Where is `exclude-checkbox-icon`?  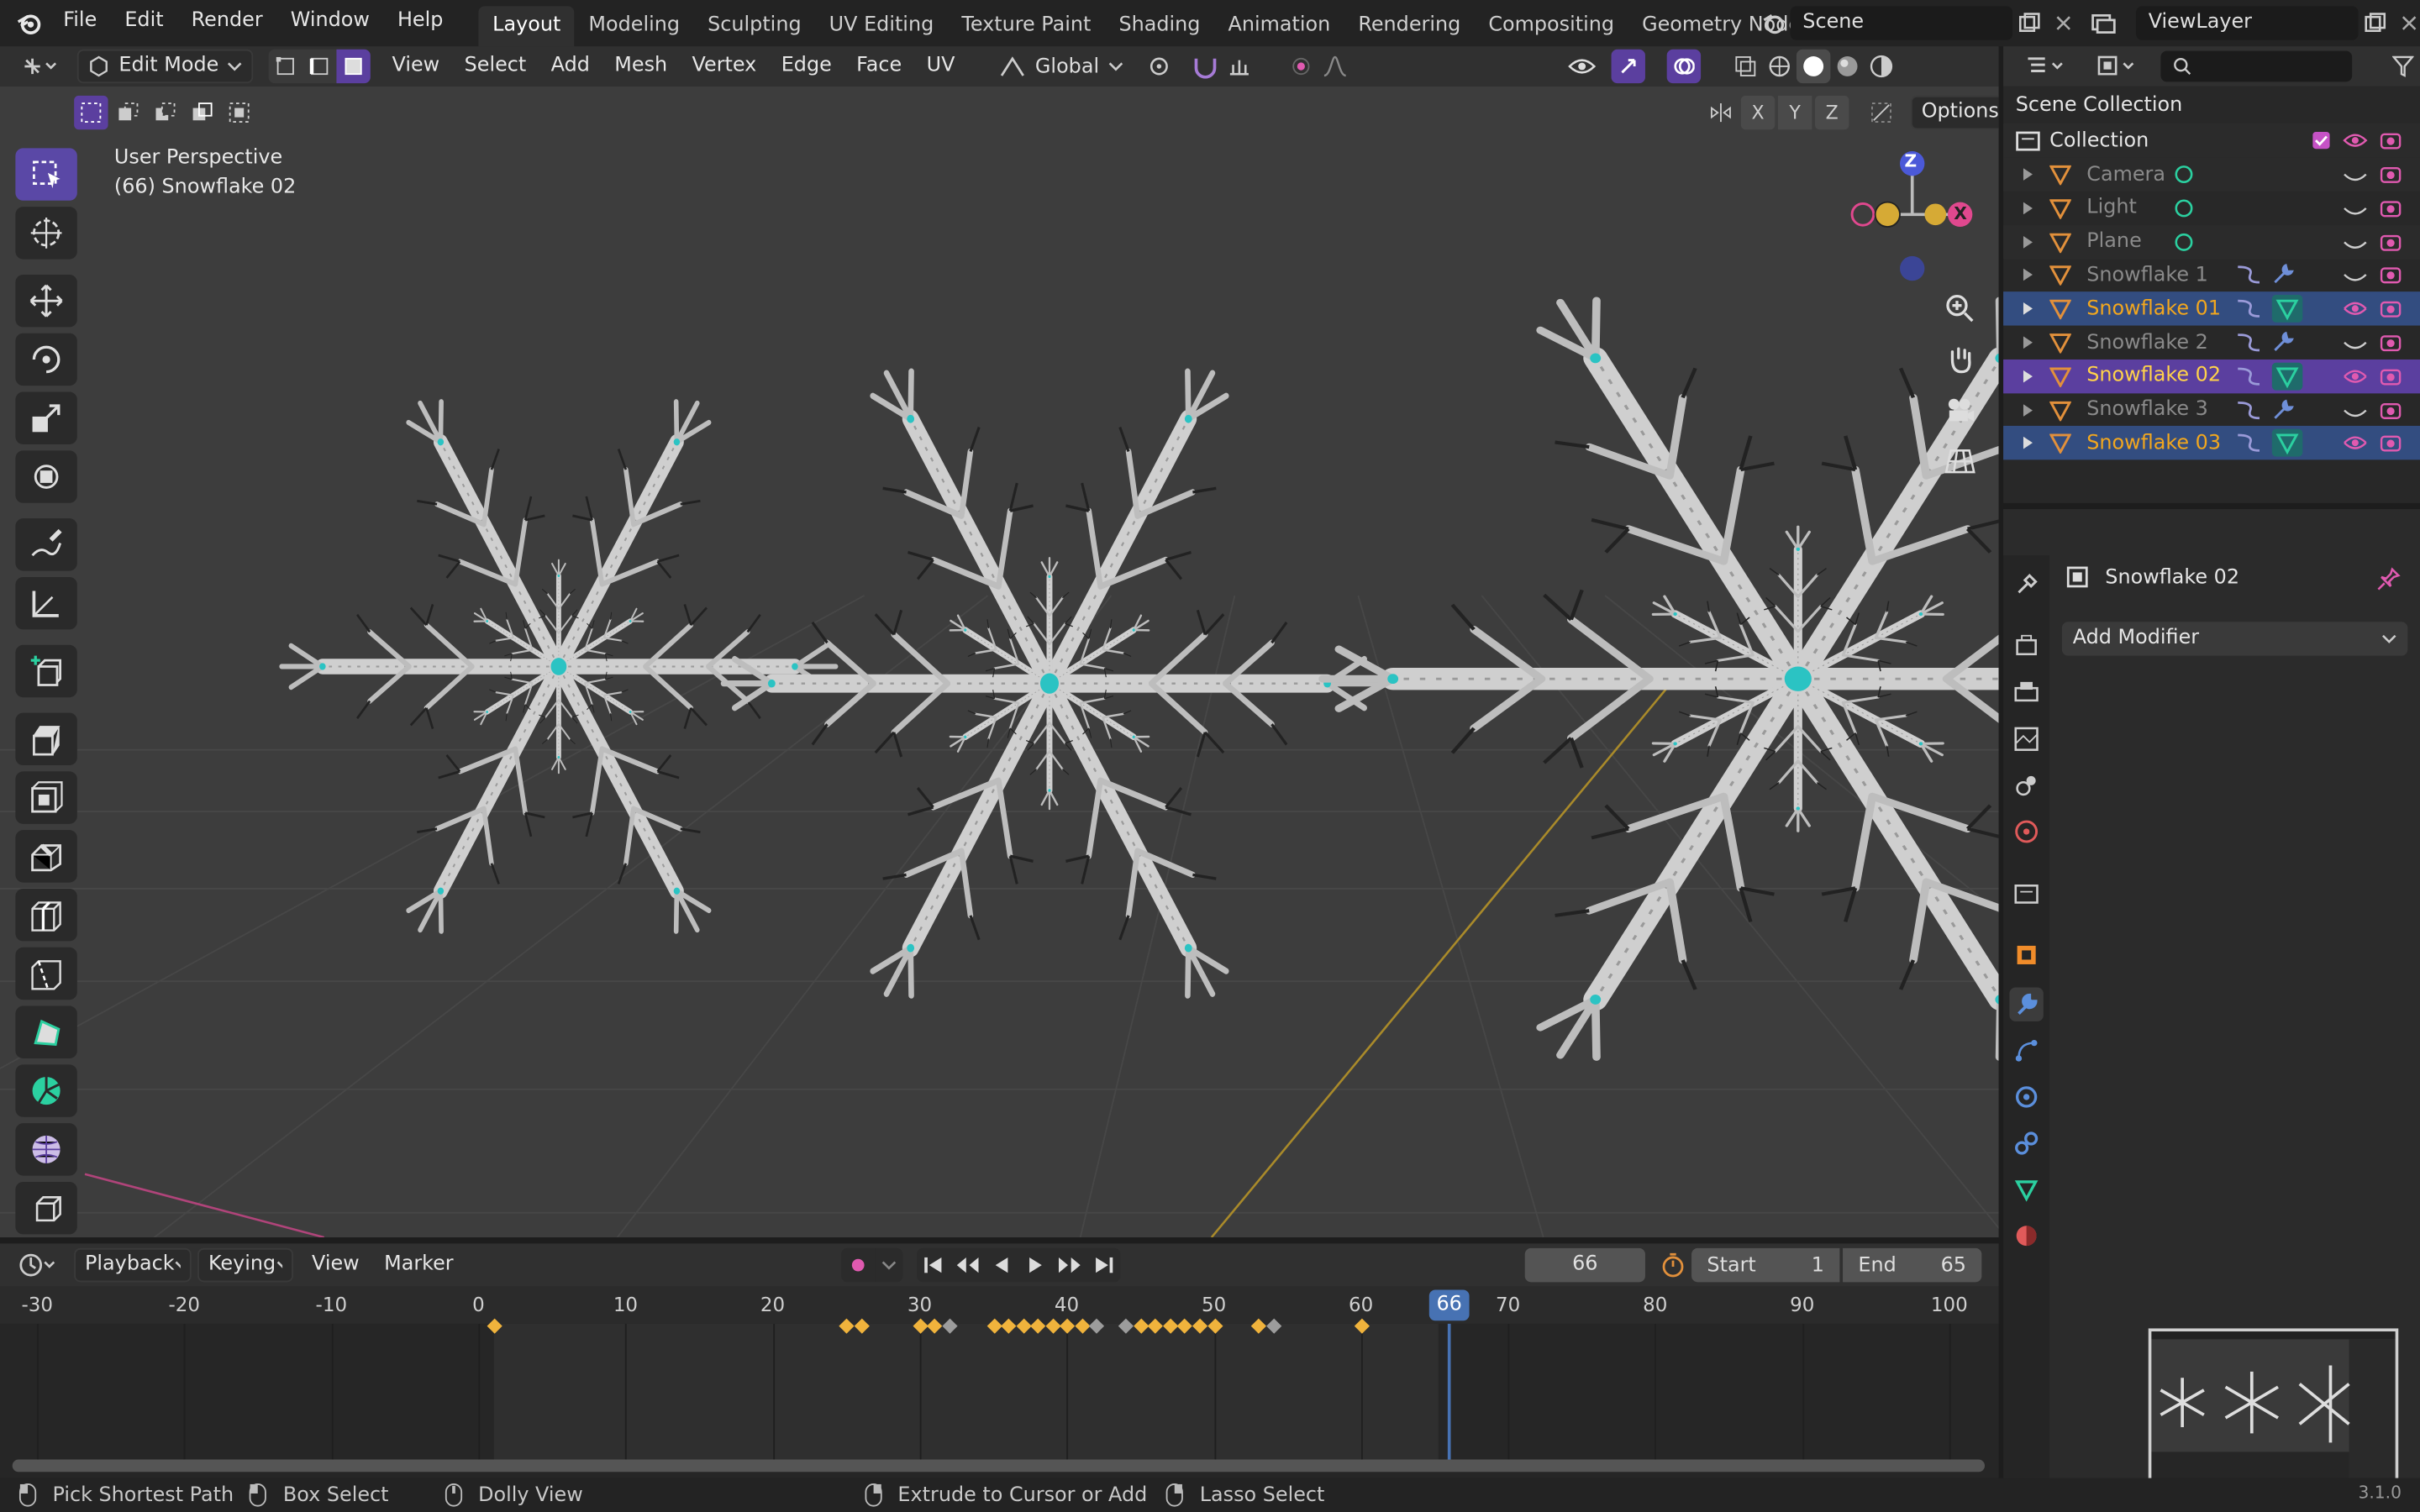
exclude-checkbox-icon is located at coordinates (2321, 140).